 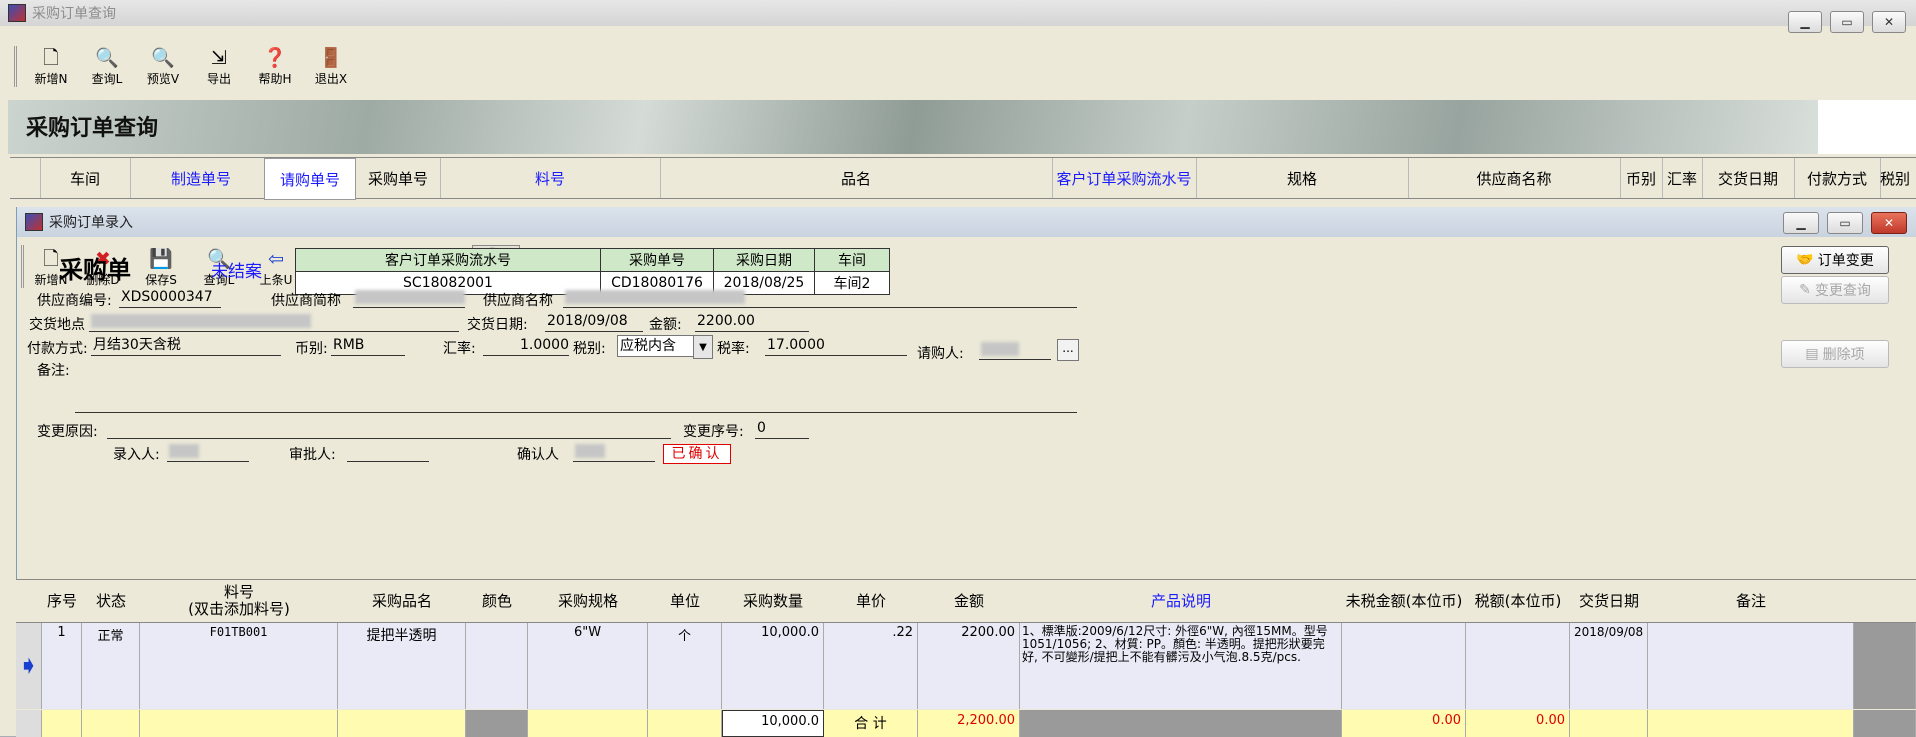 What do you see at coordinates (588, 601) in the screenshot?
I see `col-spec: 采购规格` at bounding box center [588, 601].